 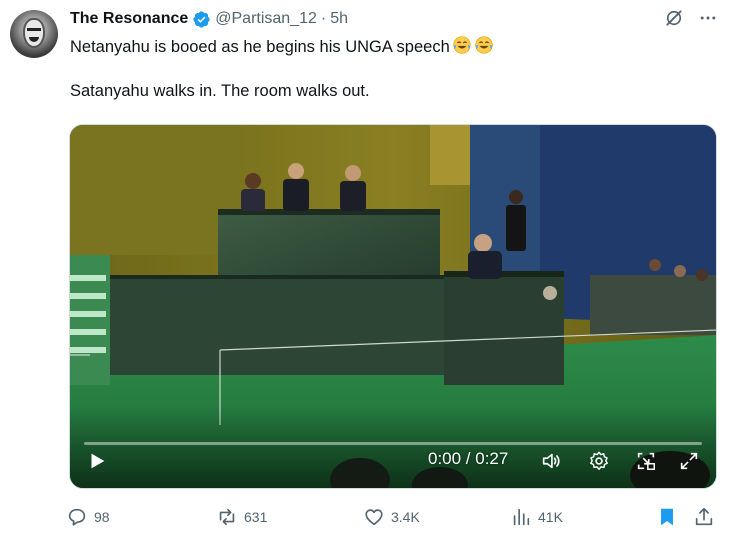 I want to click on share-button, so click(x=704, y=517).